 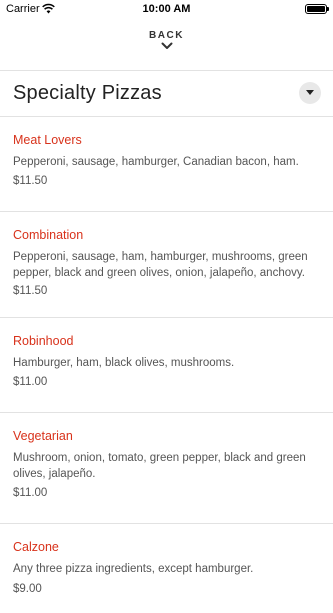 What do you see at coordinates (36, 547) in the screenshot?
I see `item-name: Calzone` at bounding box center [36, 547].